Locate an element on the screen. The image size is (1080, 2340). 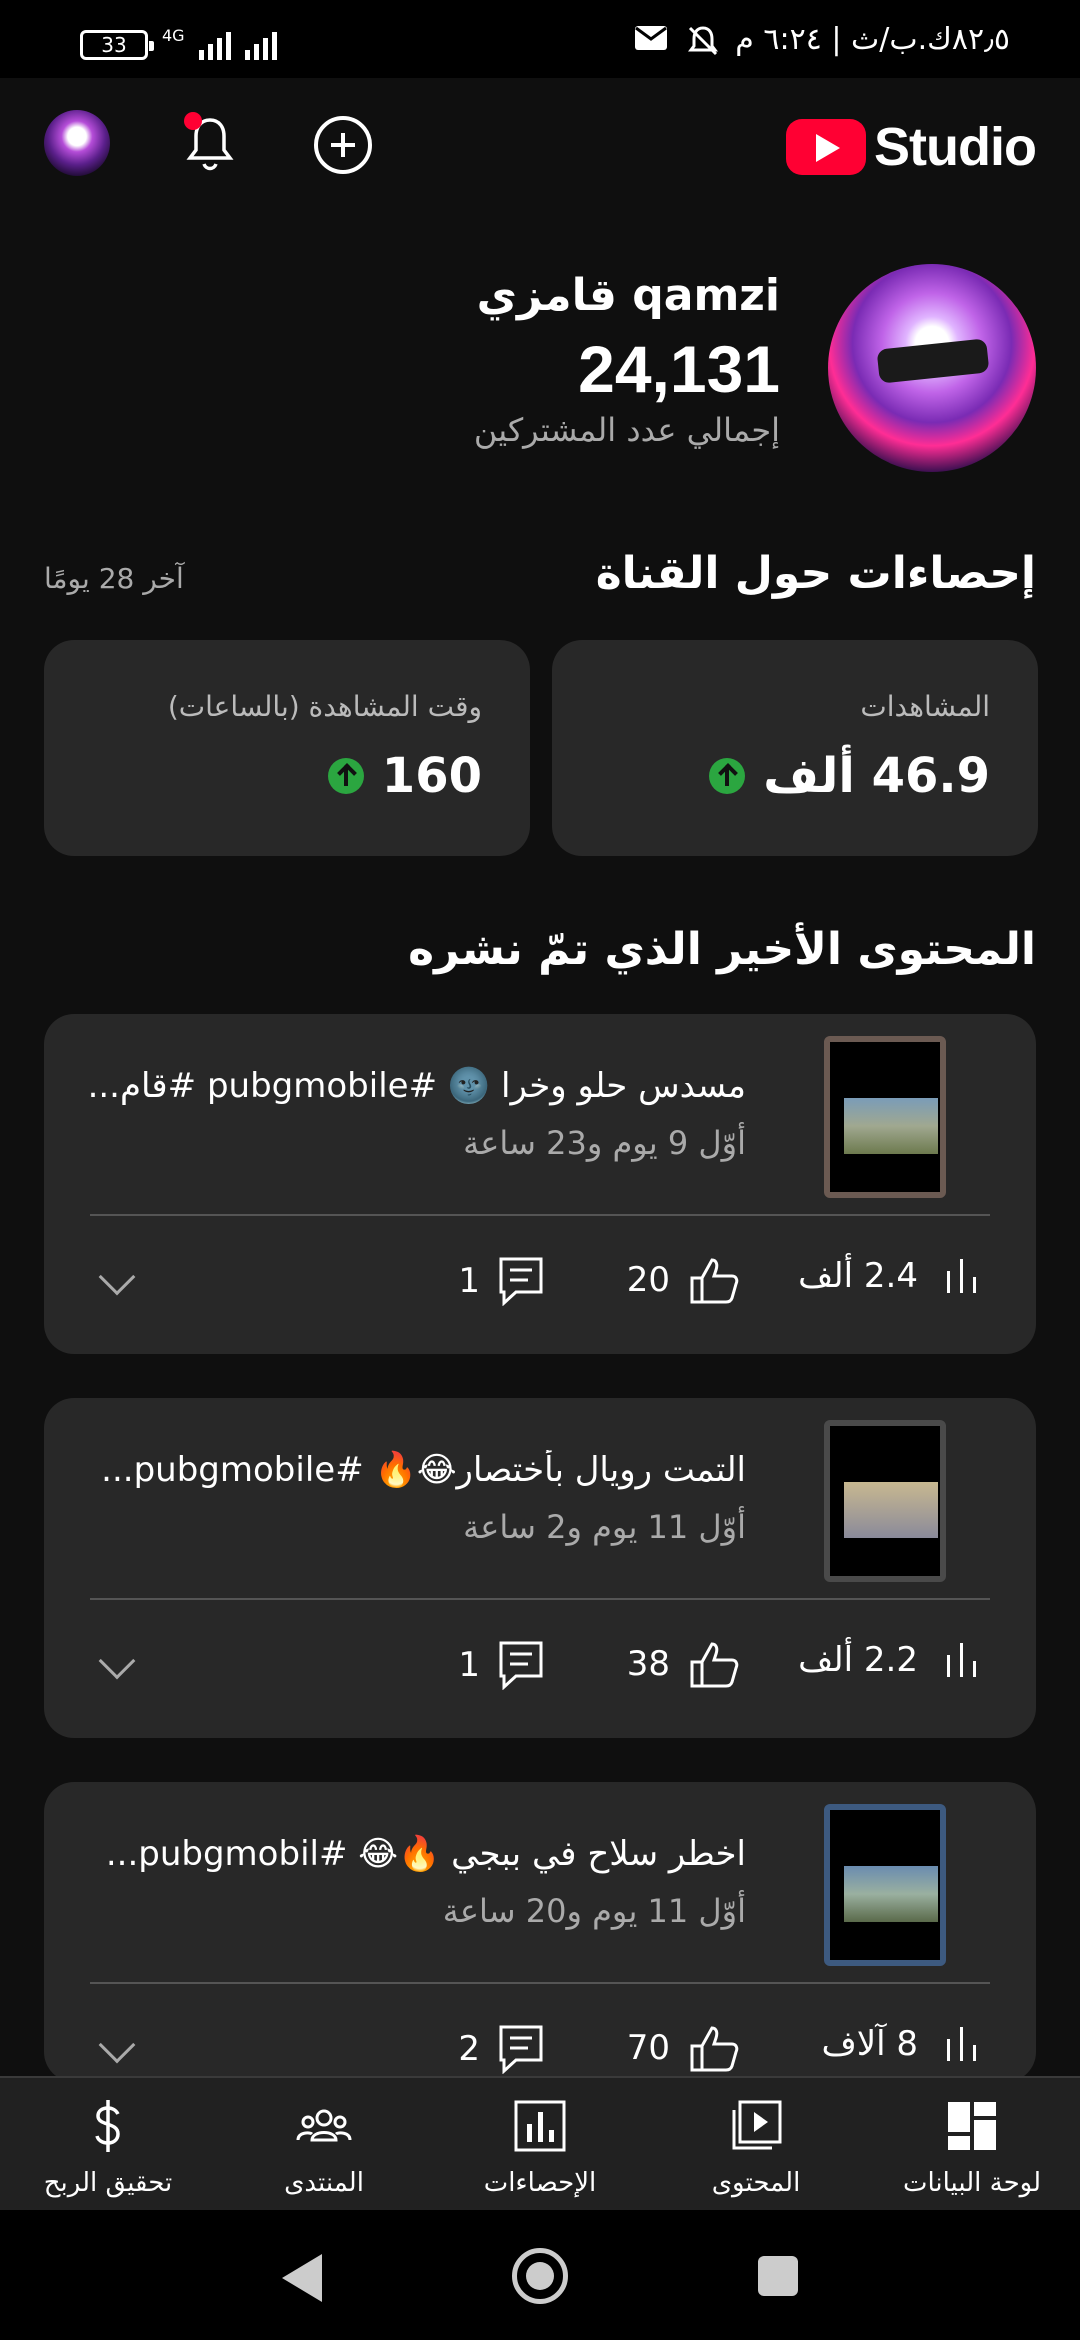
views-metric: 8 آلاف is located at coordinates (898, 2044).